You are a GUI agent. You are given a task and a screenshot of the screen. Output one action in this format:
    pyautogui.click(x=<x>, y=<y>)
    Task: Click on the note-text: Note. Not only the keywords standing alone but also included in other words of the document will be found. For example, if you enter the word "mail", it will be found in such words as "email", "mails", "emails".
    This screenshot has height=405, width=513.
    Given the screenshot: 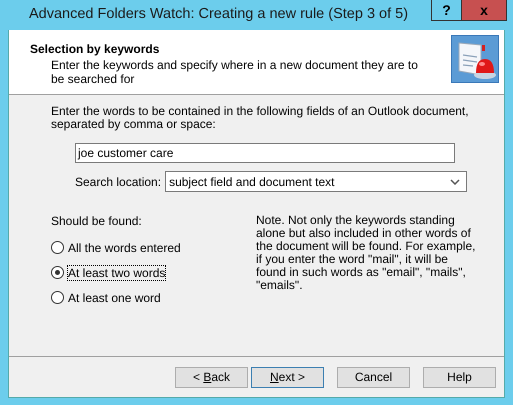 What is the action you would take?
    pyautogui.click(x=366, y=254)
    